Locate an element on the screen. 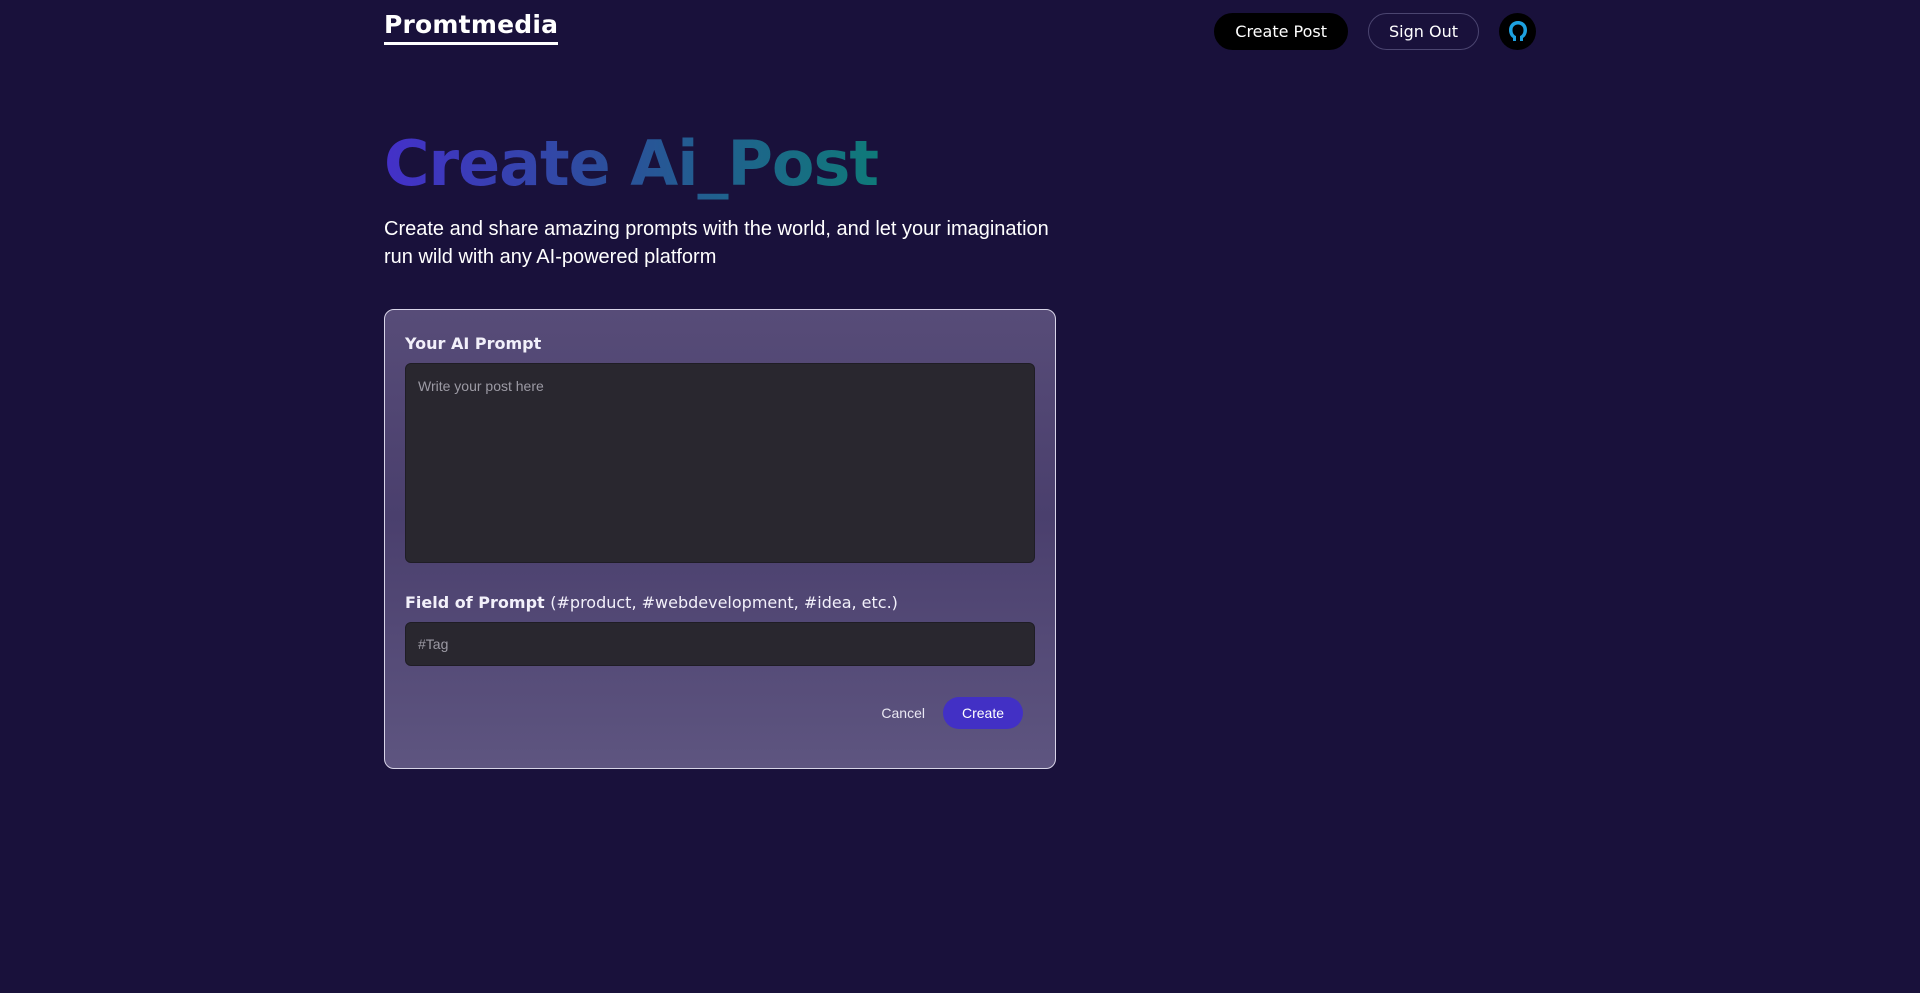  top-nav: Promtmedia Create Post Sign Out is located at coordinates (960, 31).